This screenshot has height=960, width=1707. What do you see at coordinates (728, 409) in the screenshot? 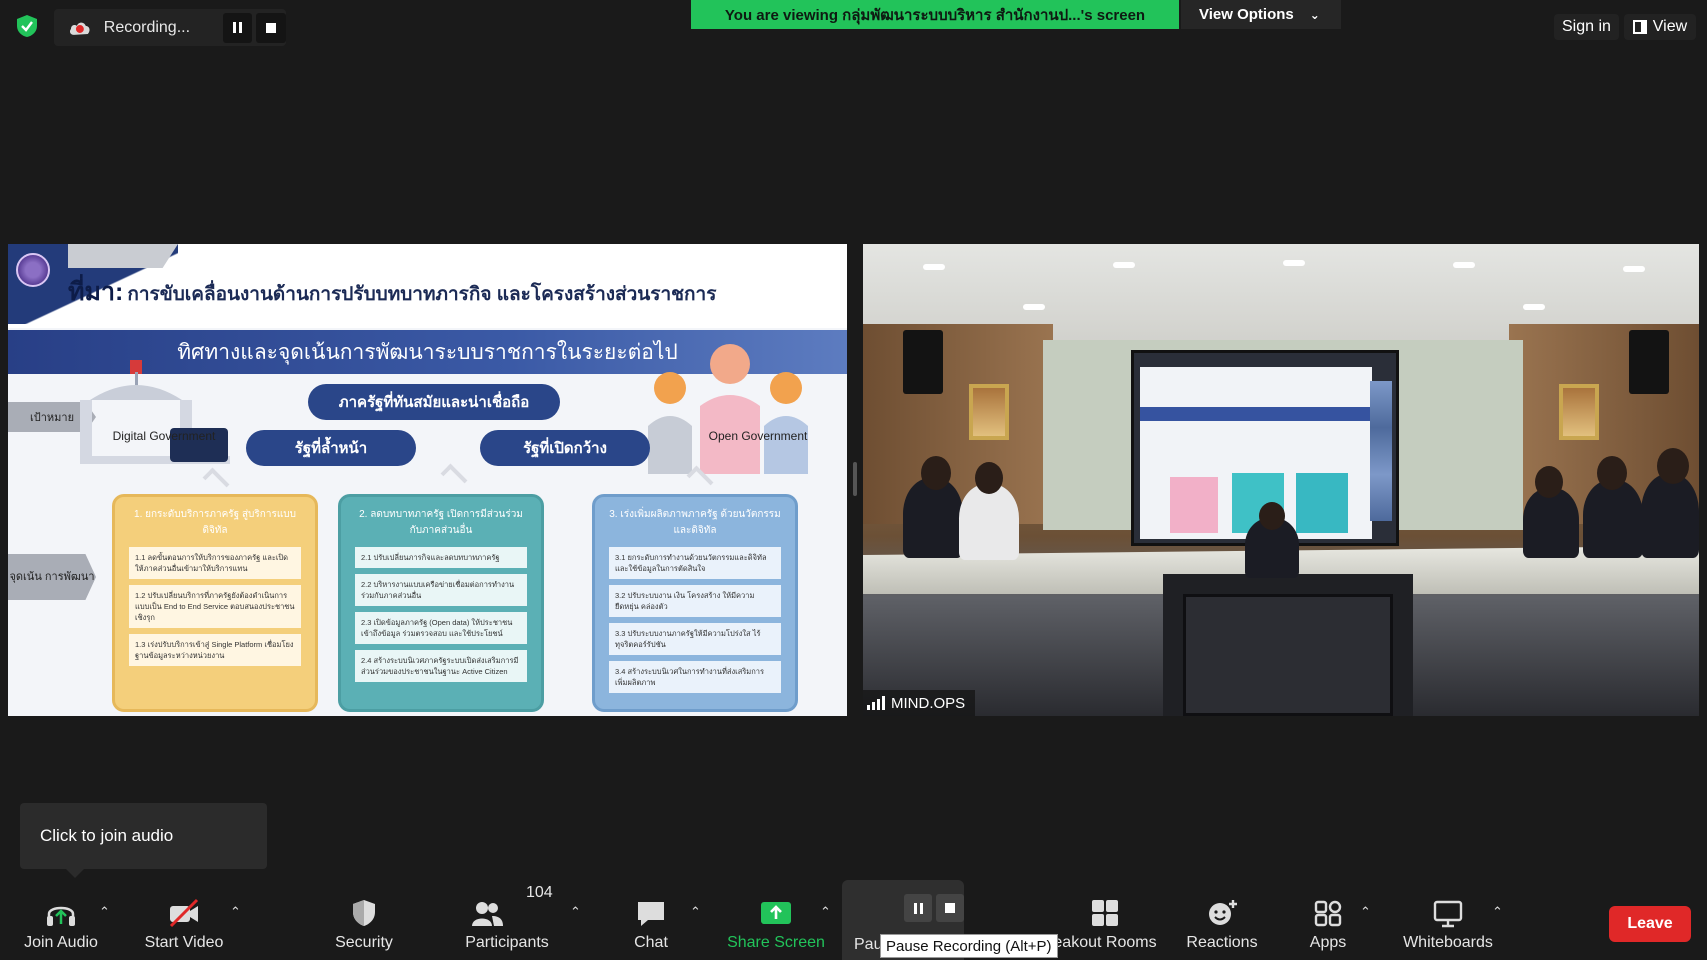
I see `people-icon` at bounding box center [728, 409].